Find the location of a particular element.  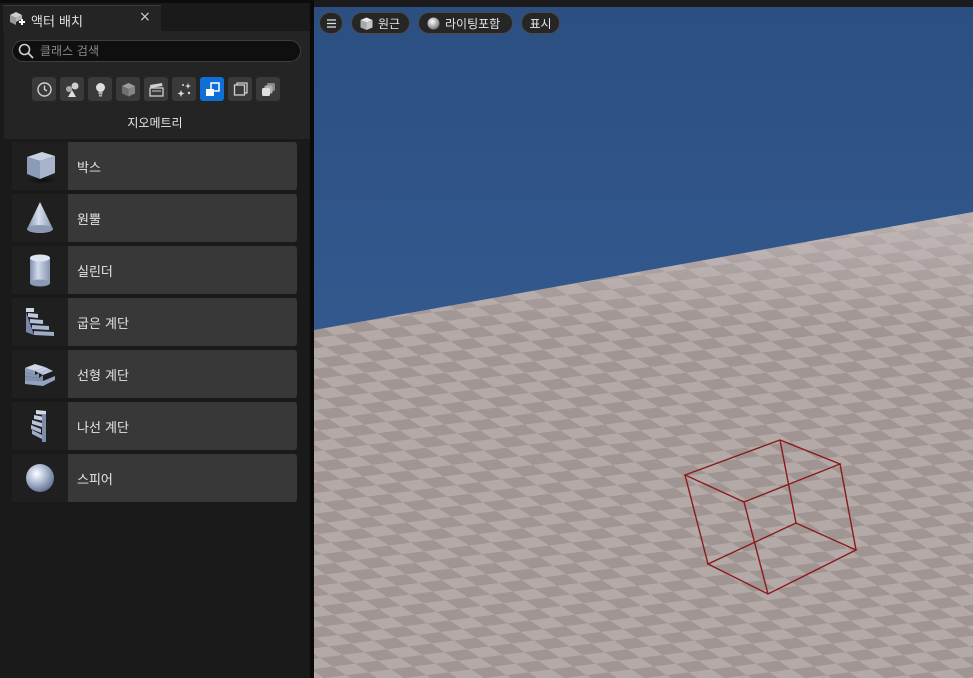

category-title: 지오메트리 is located at coordinates (155, 123).